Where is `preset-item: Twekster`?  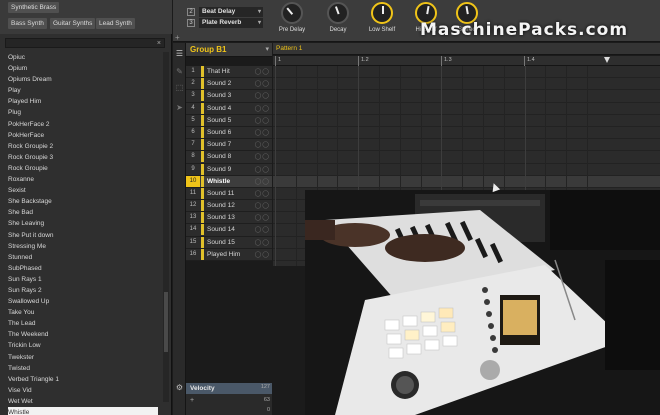
preset-item: Twekster is located at coordinates (83, 357).